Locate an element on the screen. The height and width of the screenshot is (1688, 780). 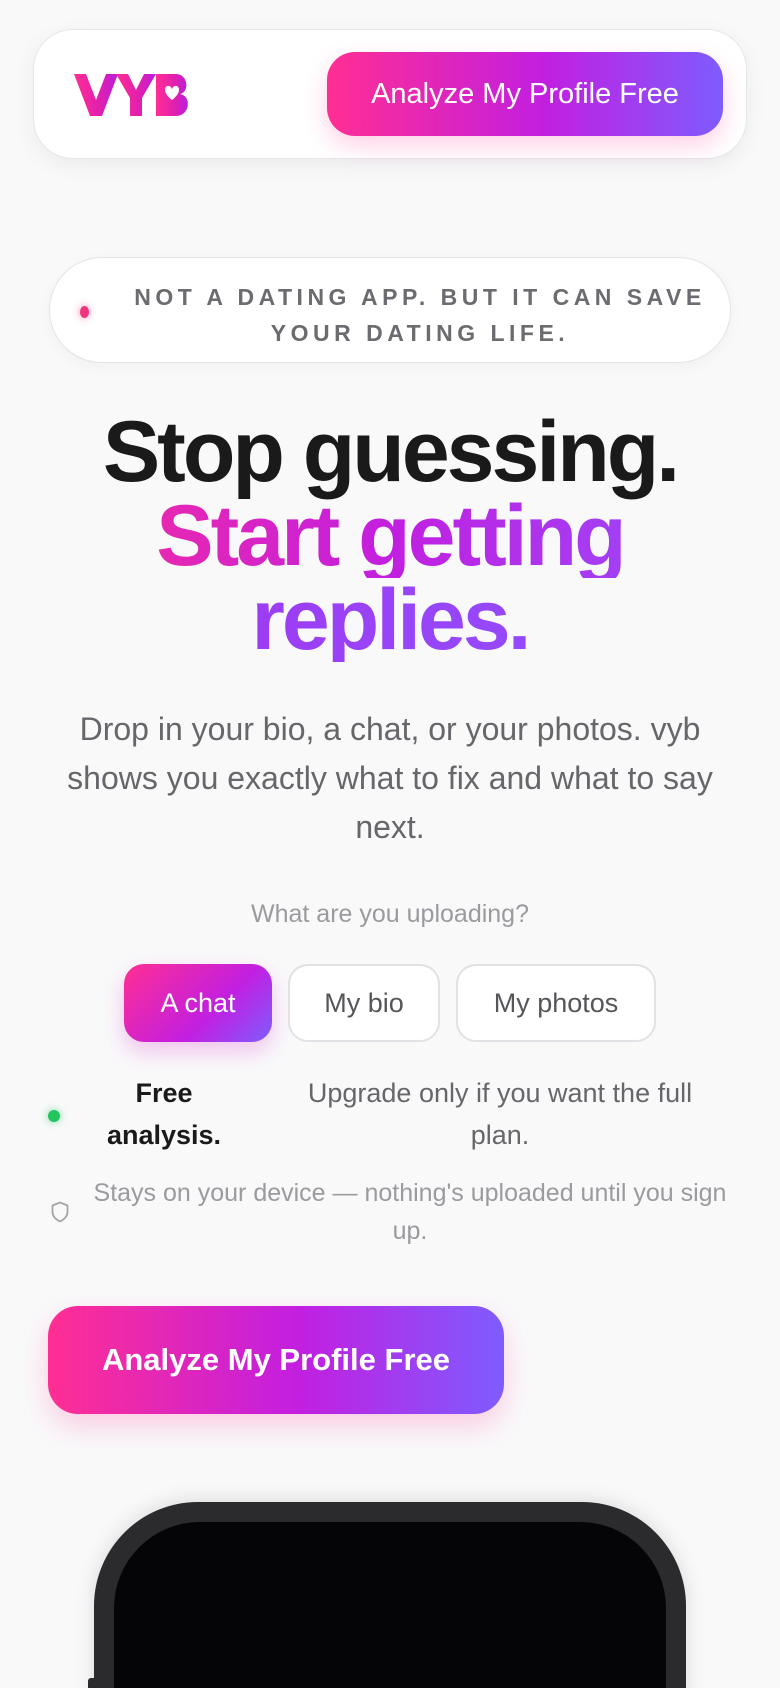
header-bar: Analyze My Profile Free is located at coordinates (390, 94).